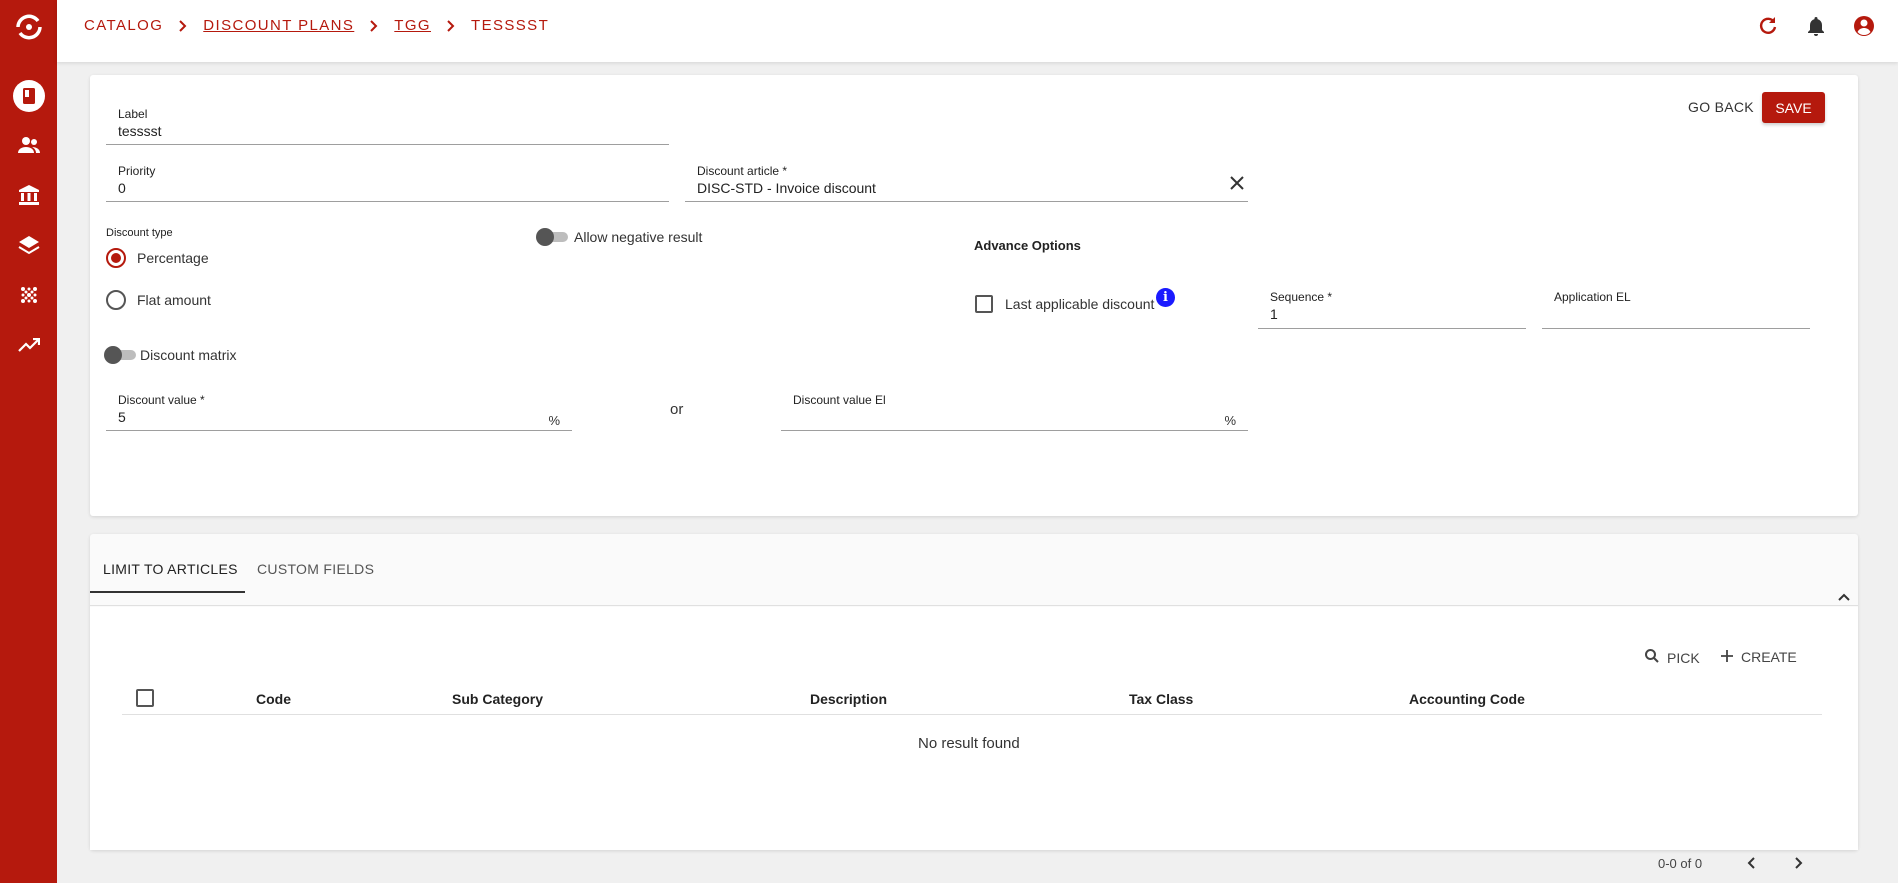 The width and height of the screenshot is (1898, 883). Describe the element at coordinates (28, 195) in the screenshot. I see `bank-icon` at that location.